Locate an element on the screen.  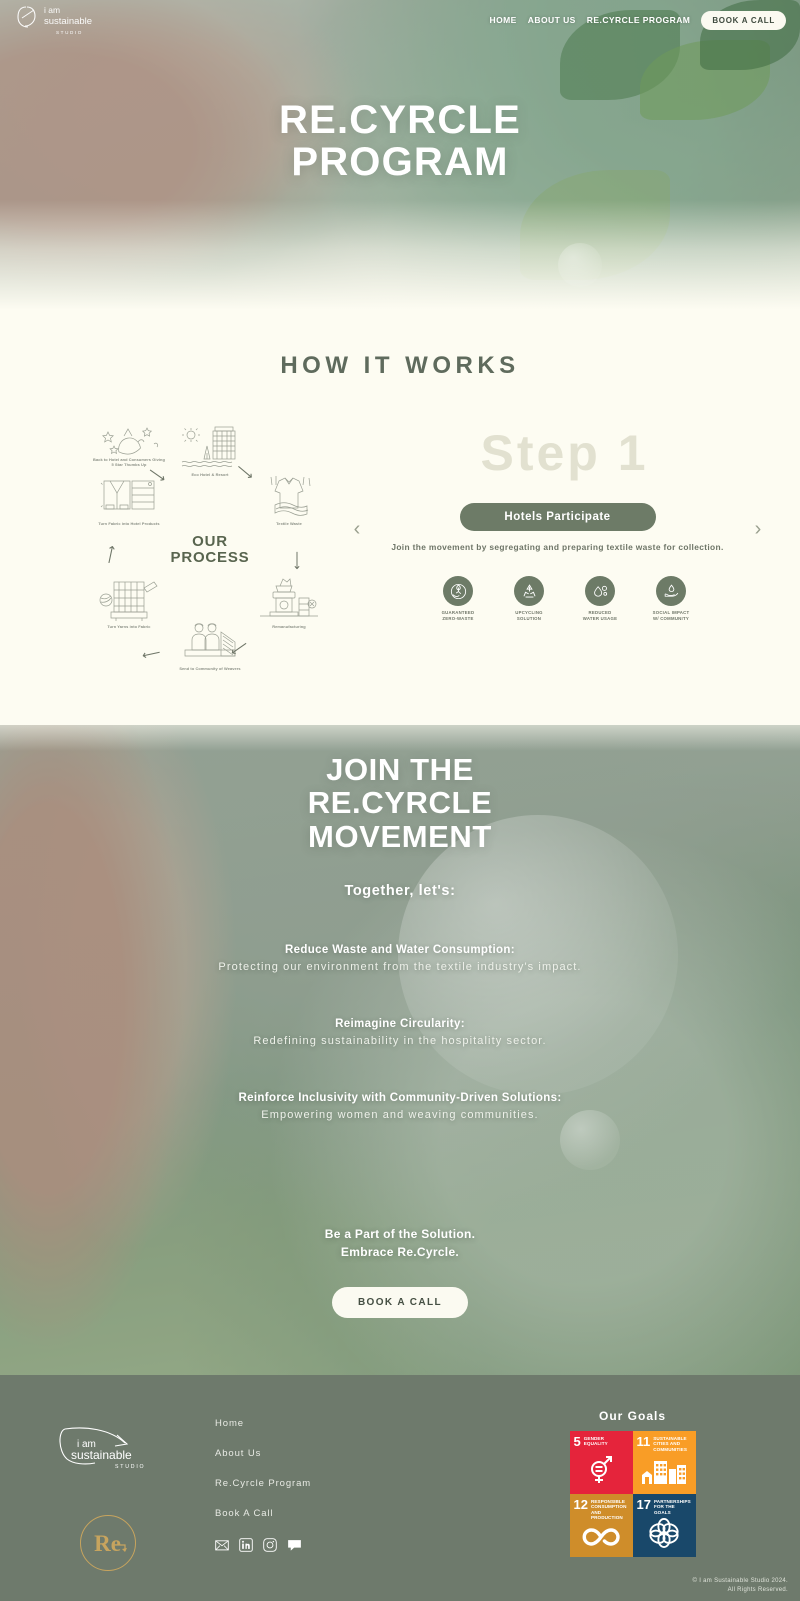
guaranteed-zero-waste-icon is located at coordinates (458, 591).